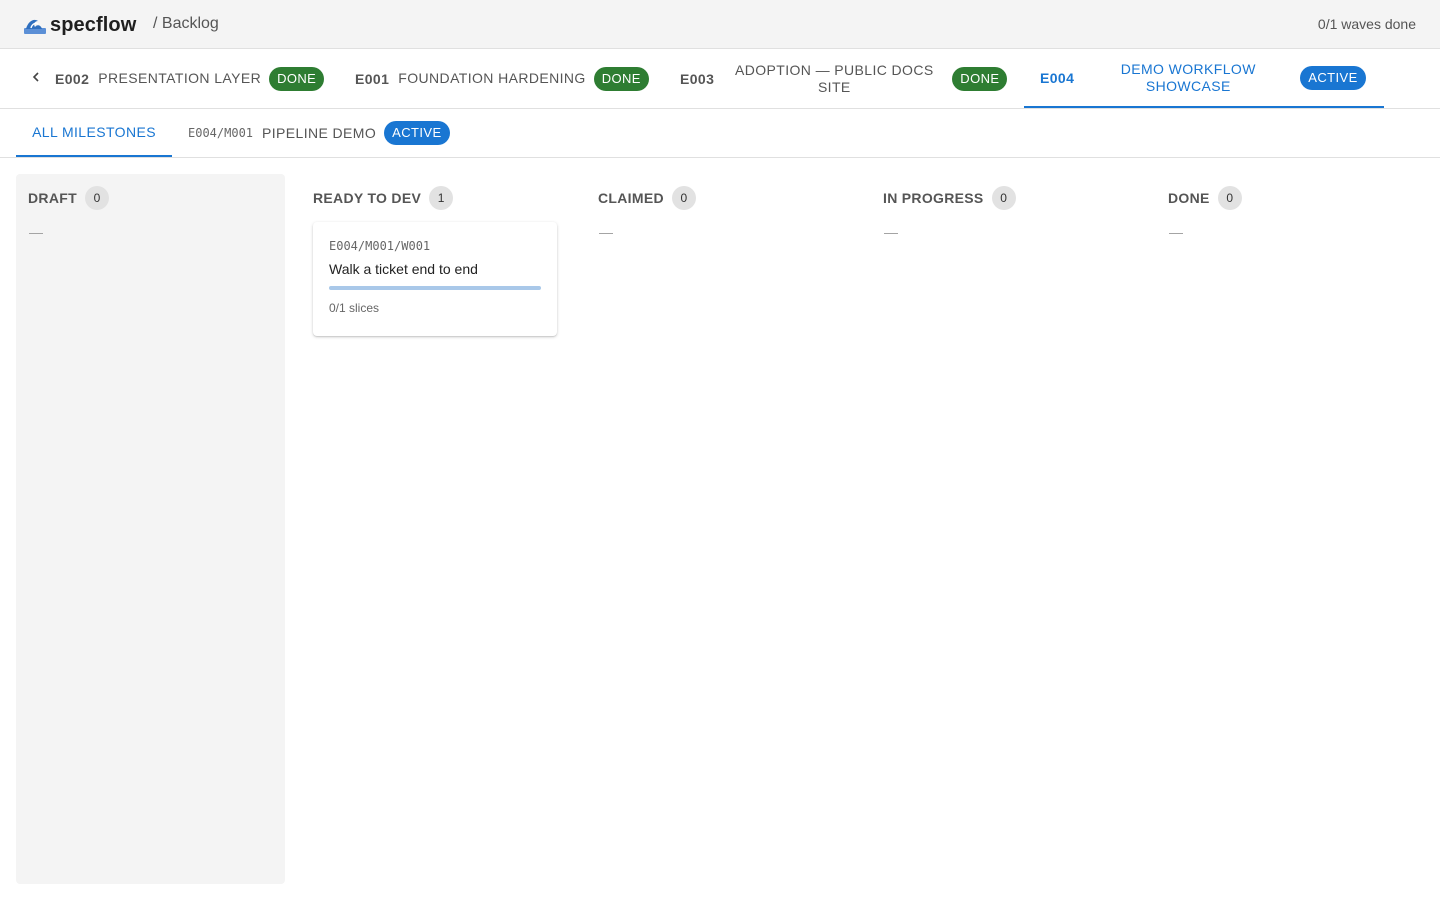  I want to click on column-title: DONE, so click(1189, 198).